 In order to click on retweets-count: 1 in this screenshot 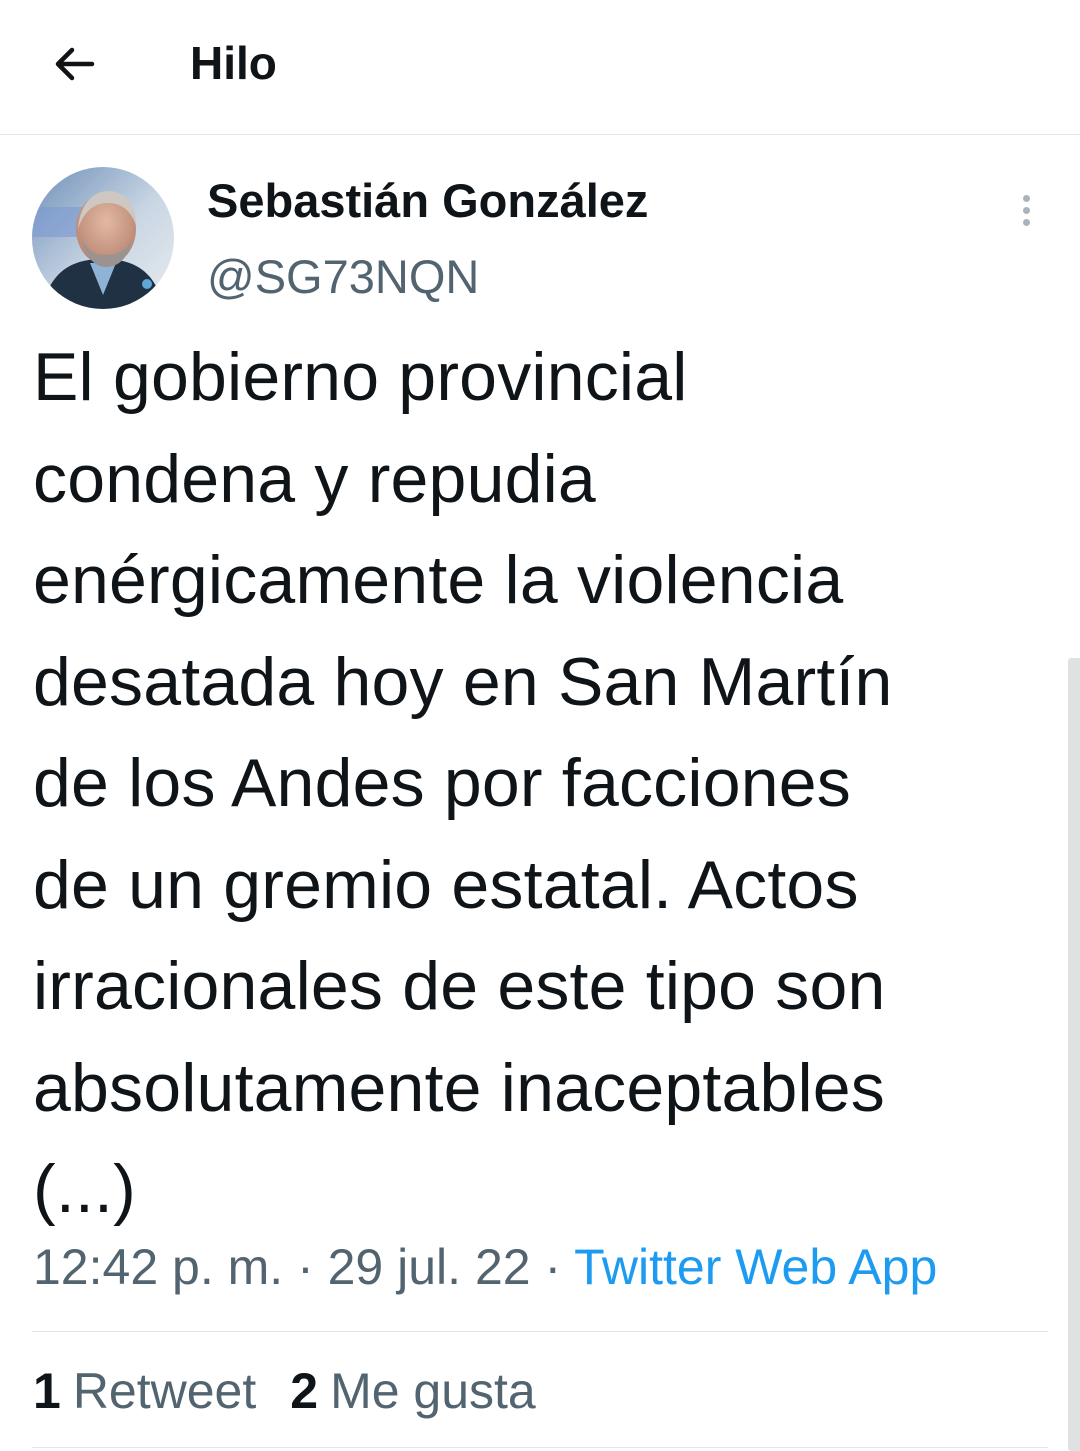, I will do `click(47, 1391)`.